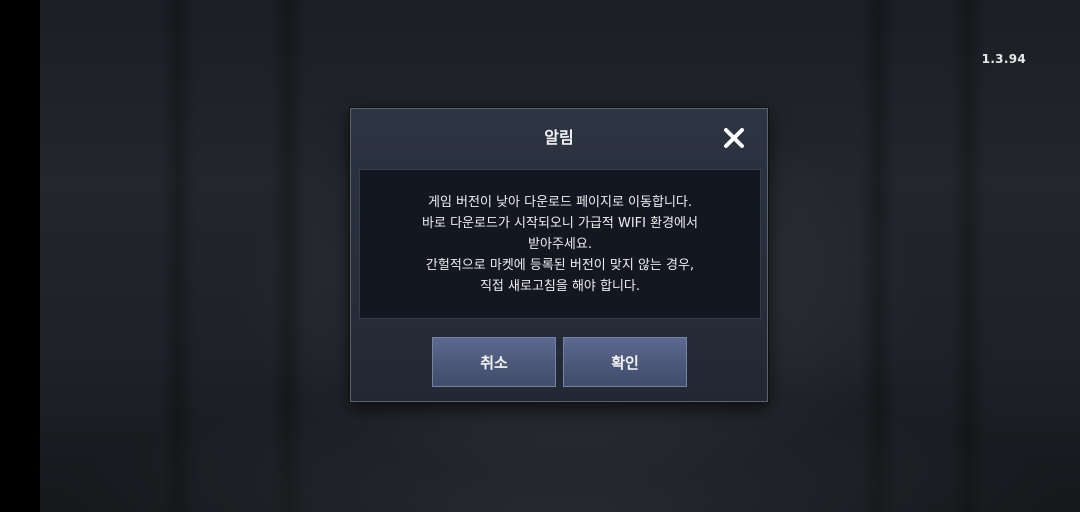 The width and height of the screenshot is (1080, 512). I want to click on confirm-button: 확인, so click(625, 362).